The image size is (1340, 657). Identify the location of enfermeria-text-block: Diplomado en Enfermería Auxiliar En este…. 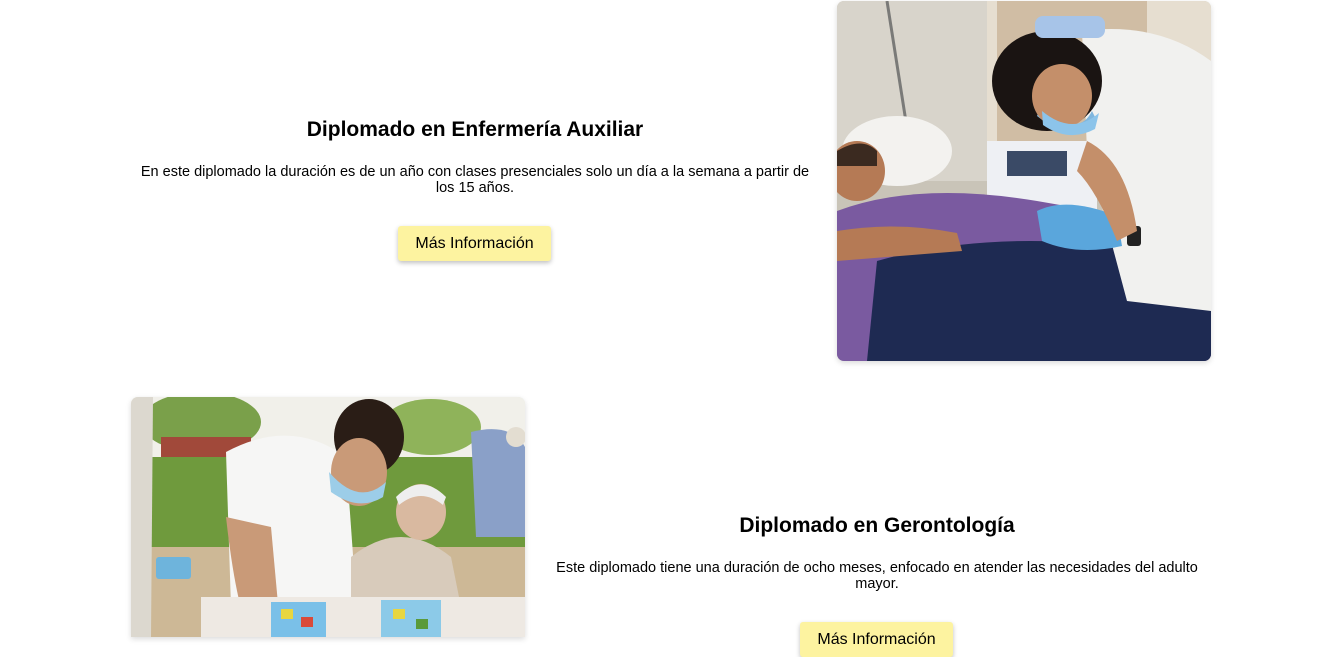
(475, 157).